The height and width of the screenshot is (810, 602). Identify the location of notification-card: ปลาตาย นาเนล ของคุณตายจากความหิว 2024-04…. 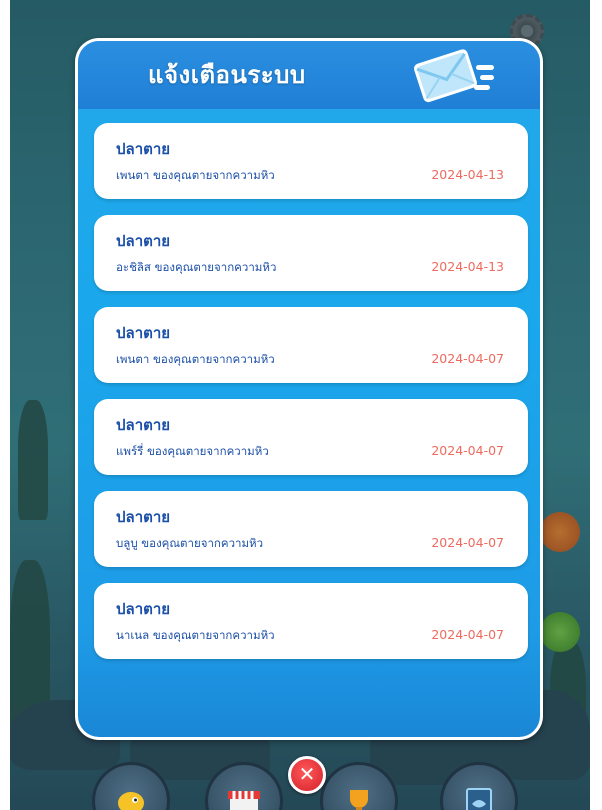
(311, 621).